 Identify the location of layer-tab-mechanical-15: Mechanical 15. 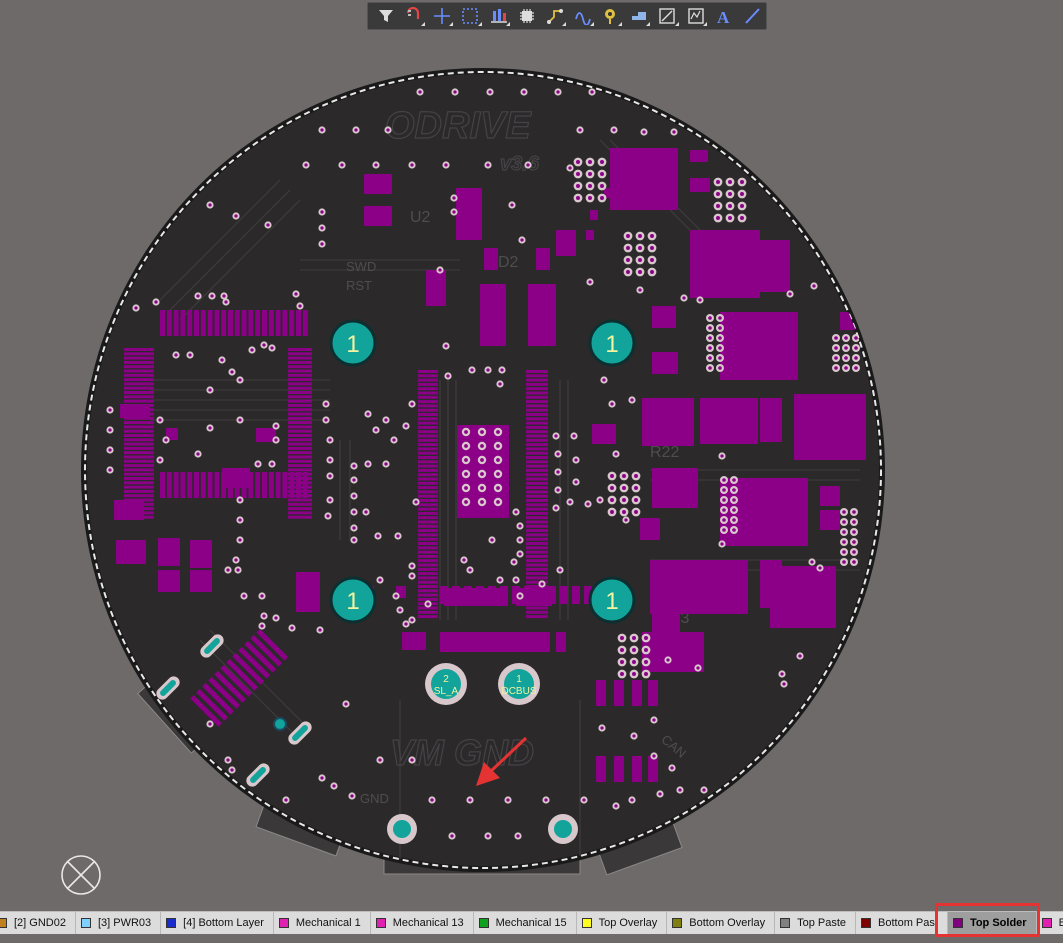
(525, 923).